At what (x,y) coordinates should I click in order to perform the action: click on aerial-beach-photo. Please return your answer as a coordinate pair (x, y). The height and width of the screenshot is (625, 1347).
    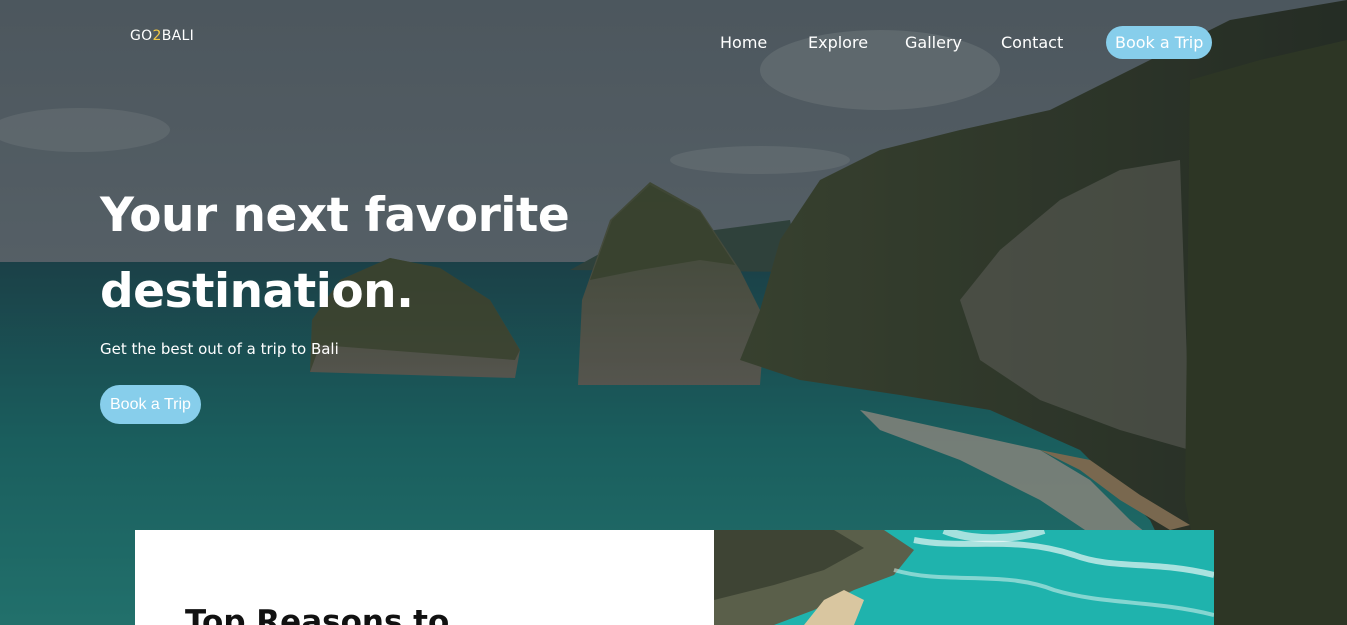
    Looking at the image, I should click on (964, 577).